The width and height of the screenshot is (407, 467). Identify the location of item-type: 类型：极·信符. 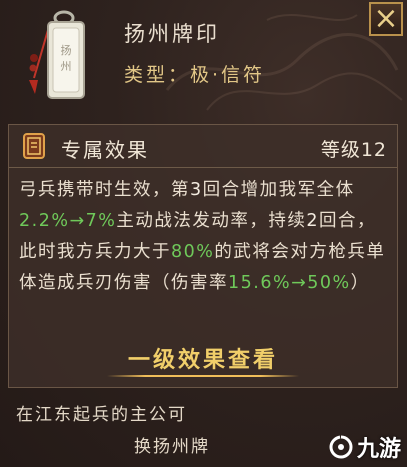
(195, 75).